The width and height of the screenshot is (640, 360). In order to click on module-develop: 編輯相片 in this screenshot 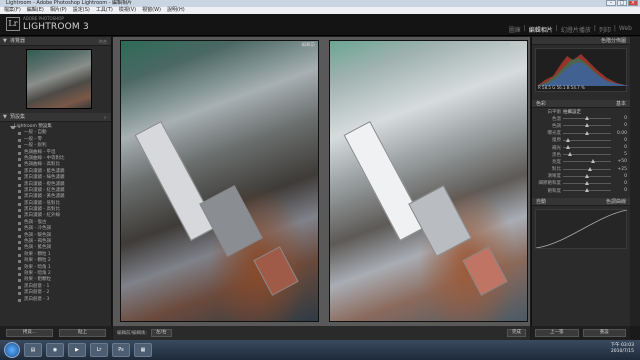, I will do `click(541, 29)`.